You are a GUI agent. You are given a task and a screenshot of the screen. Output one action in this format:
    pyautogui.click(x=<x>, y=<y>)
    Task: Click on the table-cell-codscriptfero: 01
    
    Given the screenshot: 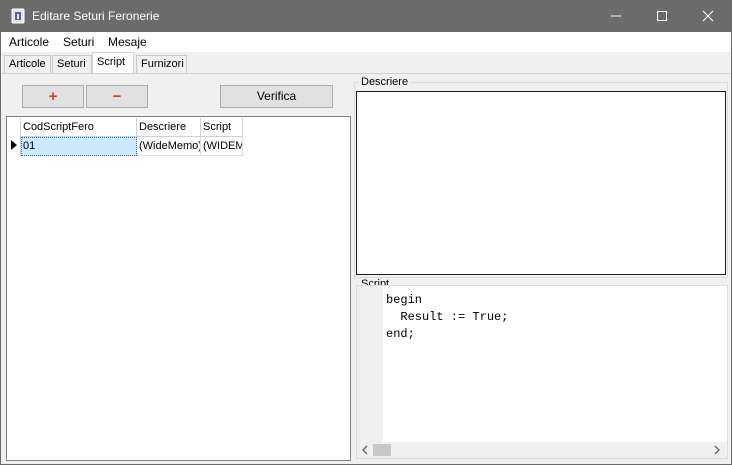 What is the action you would take?
    pyautogui.click(x=79, y=146)
    